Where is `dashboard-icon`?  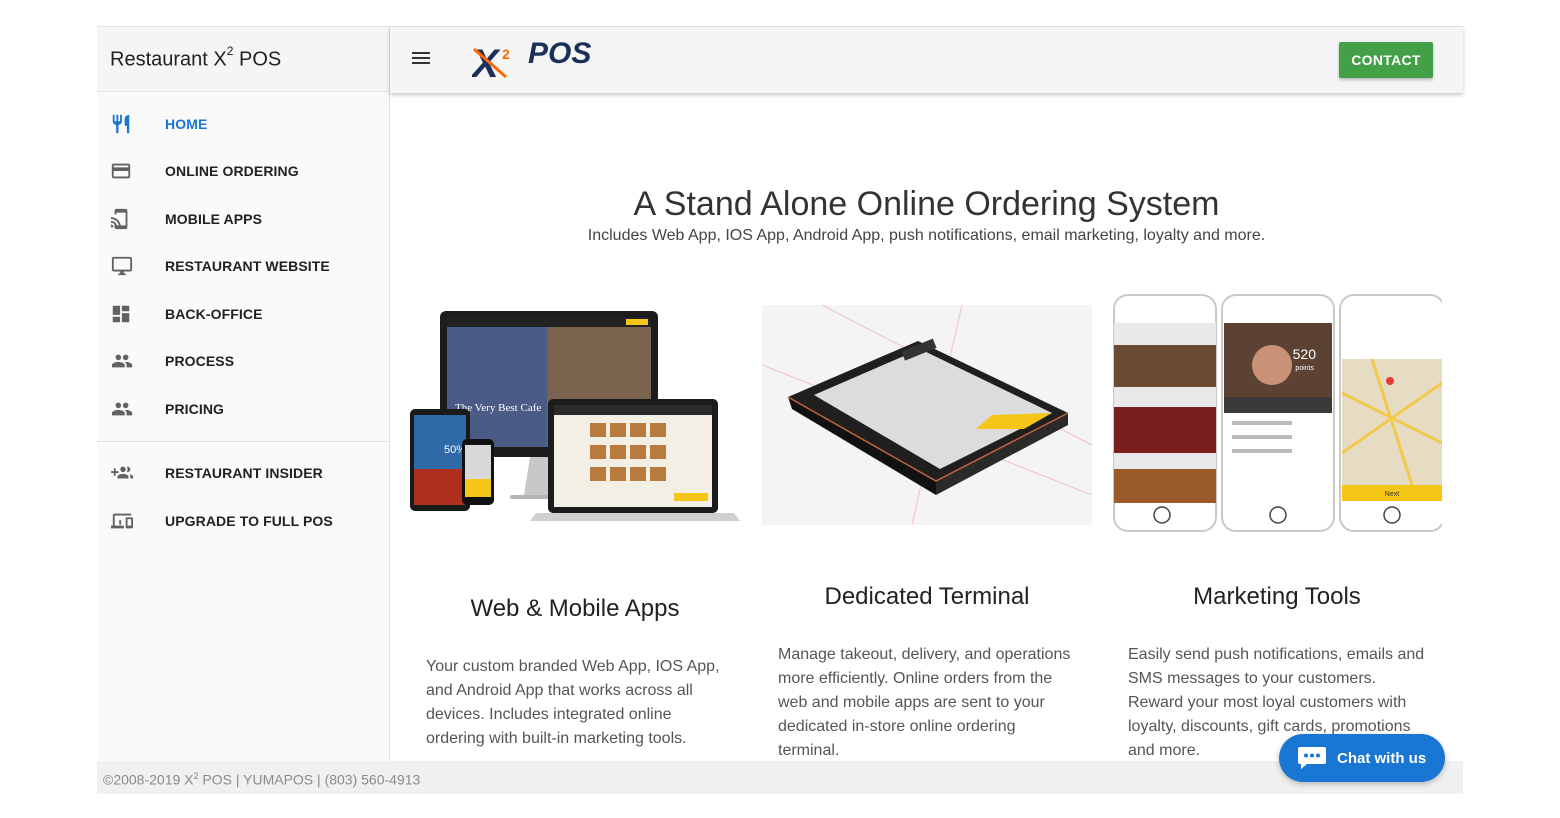
dashboard-icon is located at coordinates (131, 314).